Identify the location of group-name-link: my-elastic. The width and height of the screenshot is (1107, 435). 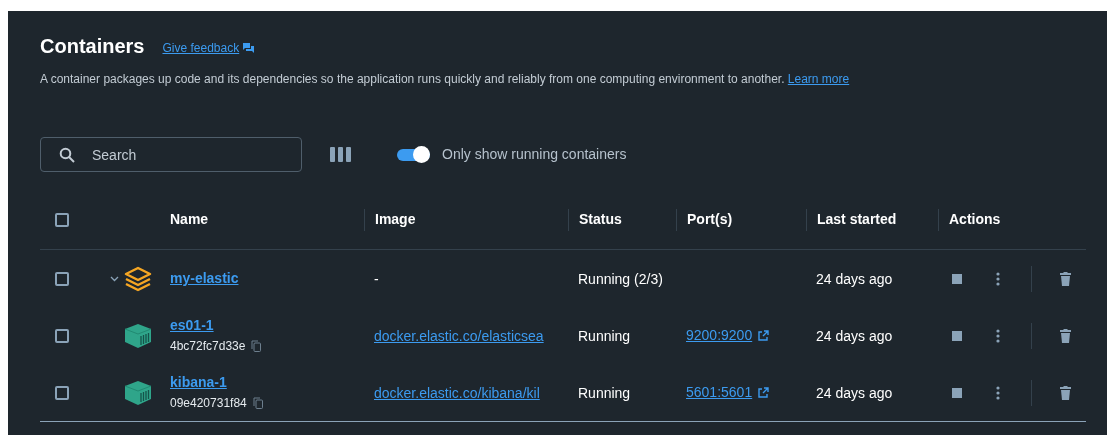
(204, 278).